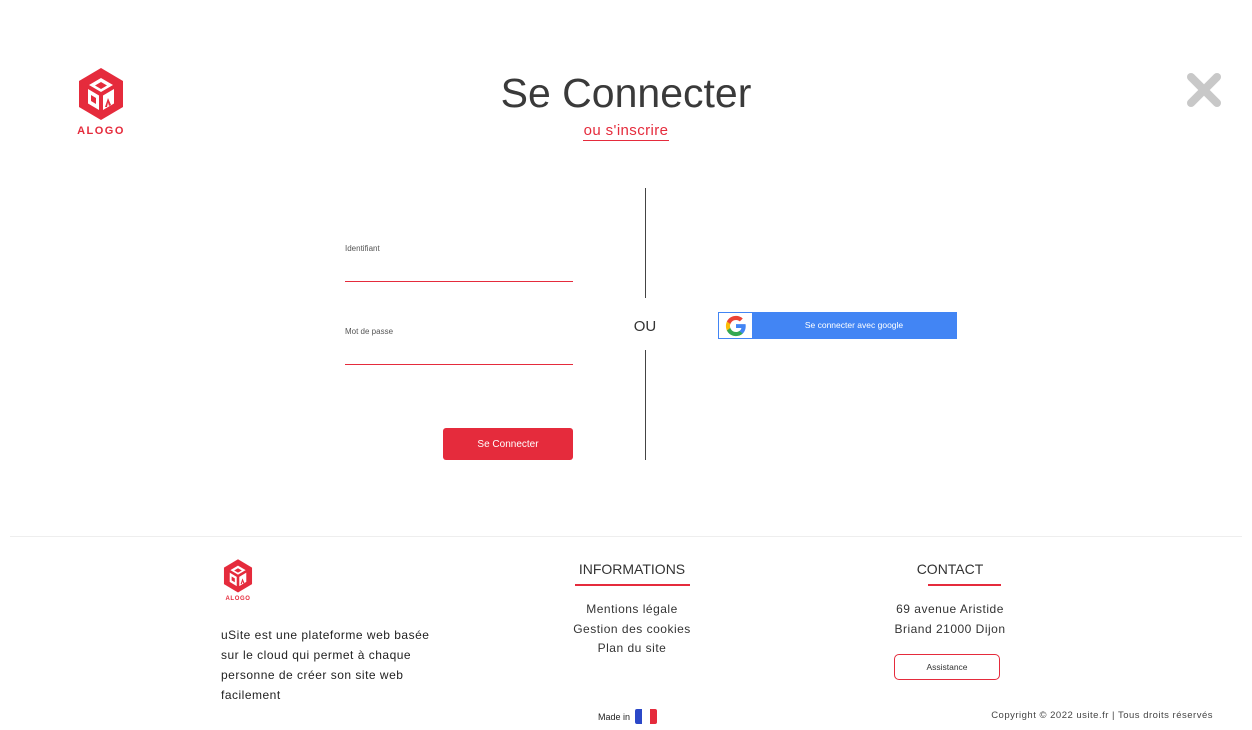  Describe the element at coordinates (964, 585) in the screenshot. I see `contact-underline` at that location.